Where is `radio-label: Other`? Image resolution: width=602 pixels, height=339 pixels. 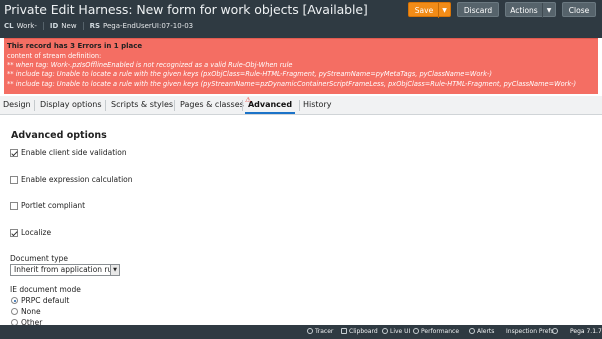
radio-label: Other is located at coordinates (32, 321).